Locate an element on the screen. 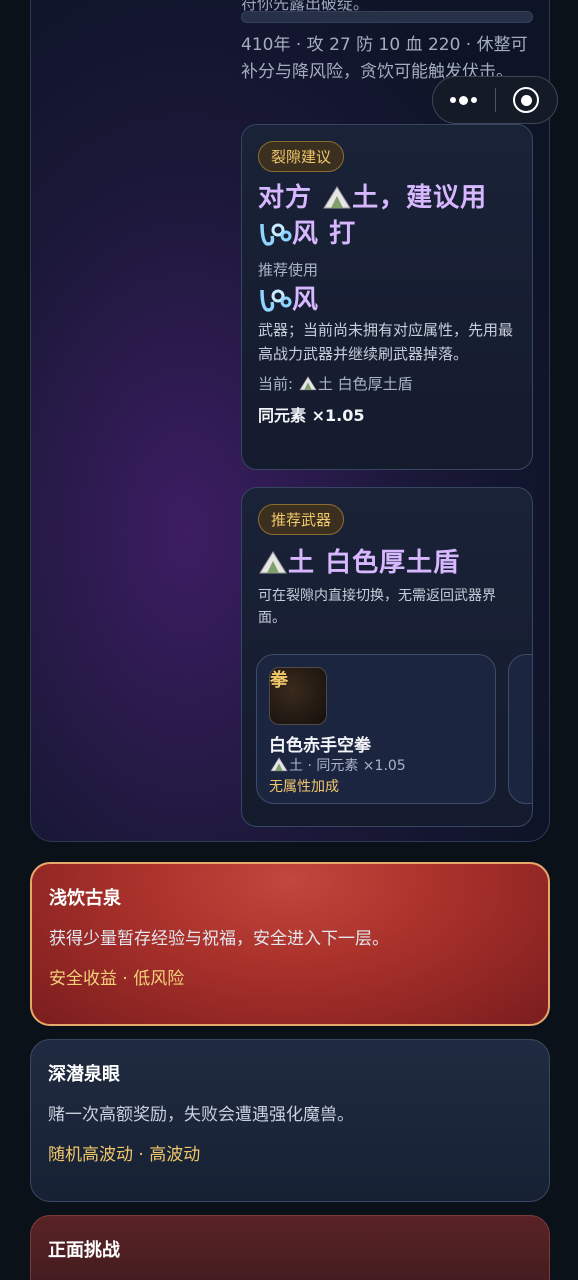 Image resolution: width=578 pixels, height=1280 pixels. recommend-element-line: 风 is located at coordinates (387, 300).